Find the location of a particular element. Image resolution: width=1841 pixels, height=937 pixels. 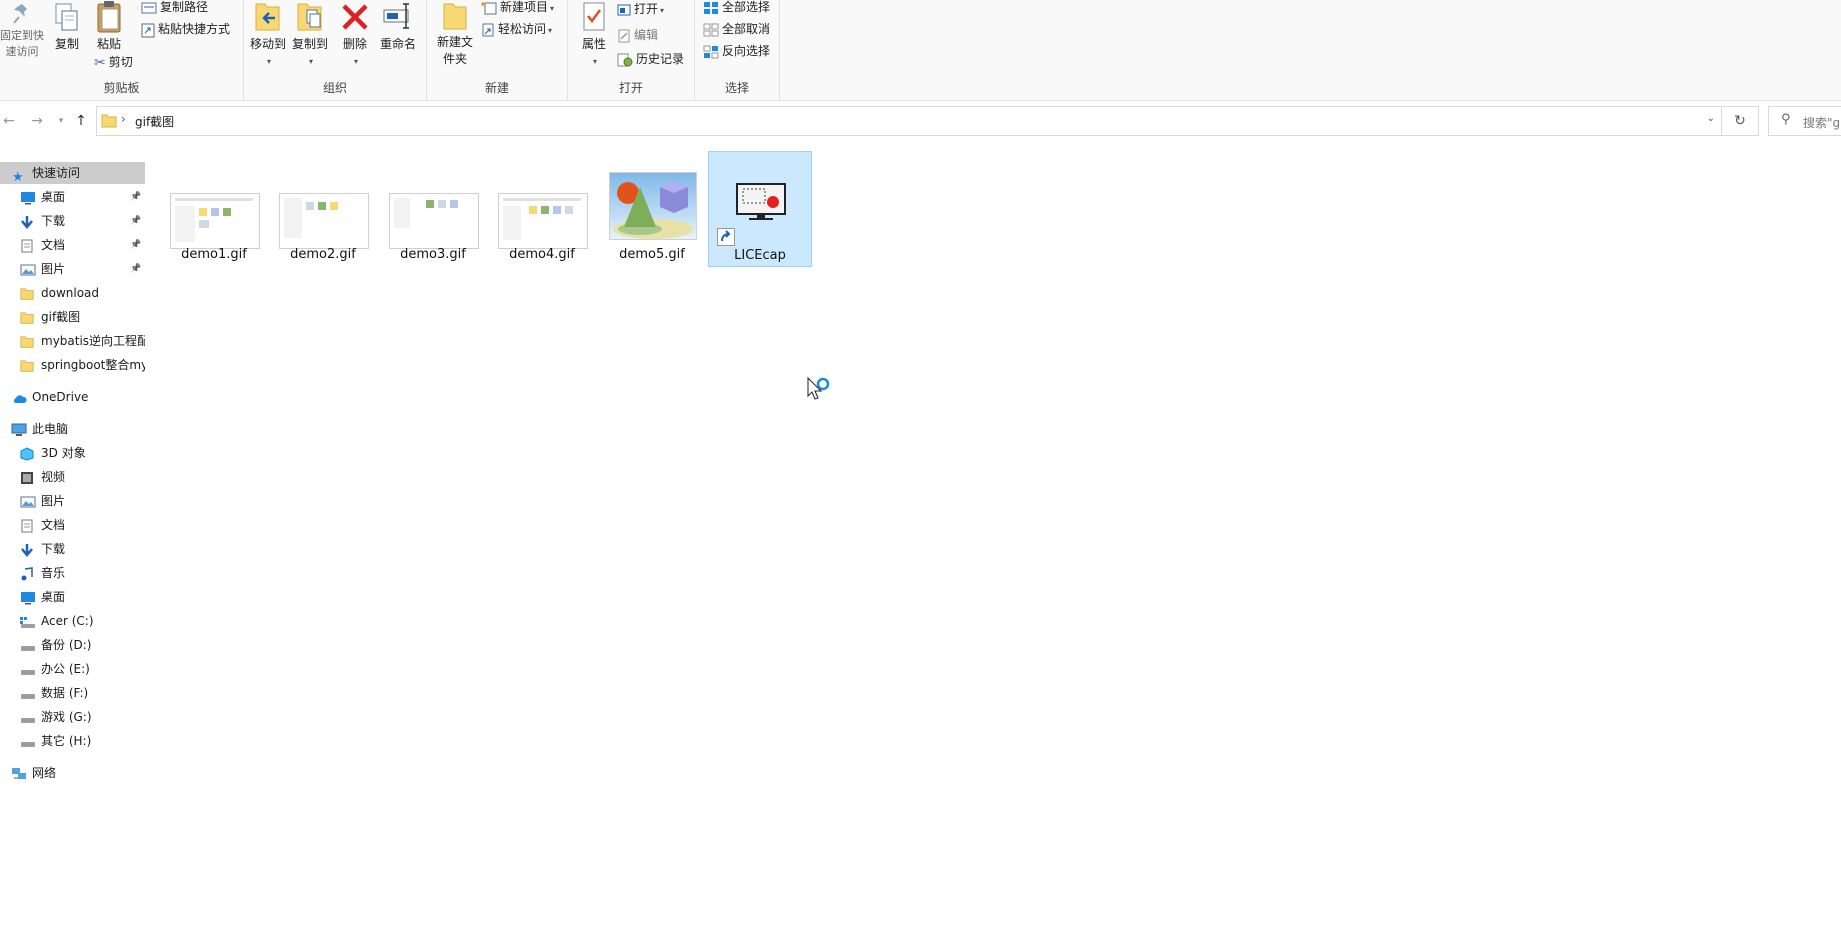

nav-item-label: springboot整合my is located at coordinates (93, 365).